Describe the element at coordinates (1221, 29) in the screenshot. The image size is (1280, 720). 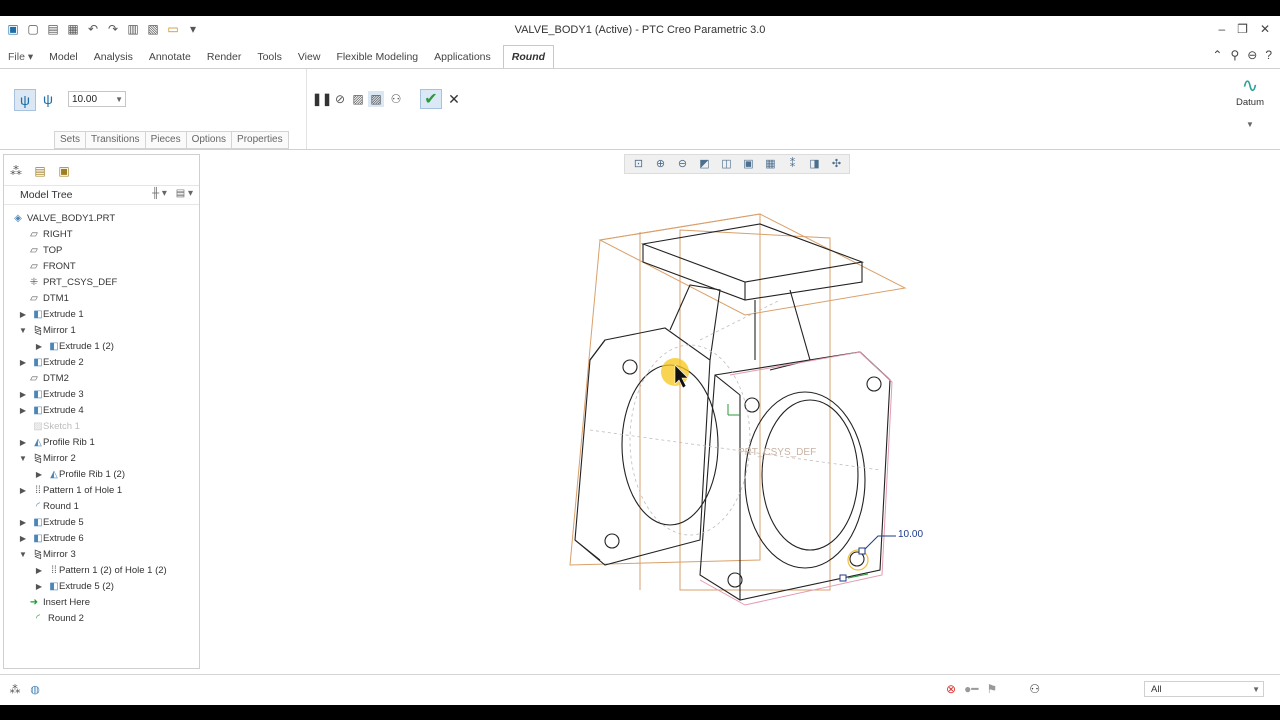
I see `minimize-icon: –` at that location.